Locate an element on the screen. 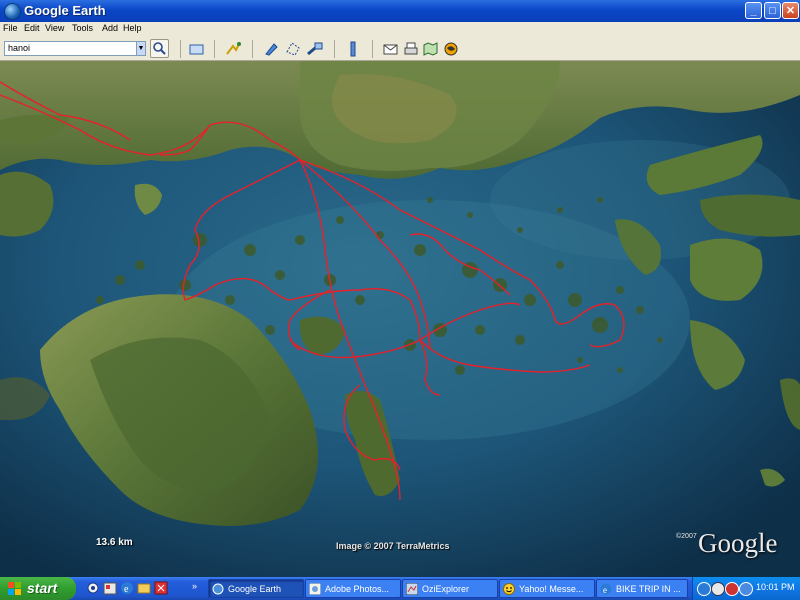 The height and width of the screenshot is (600, 800). audio-manager-icon is located at coordinates (746, 589).